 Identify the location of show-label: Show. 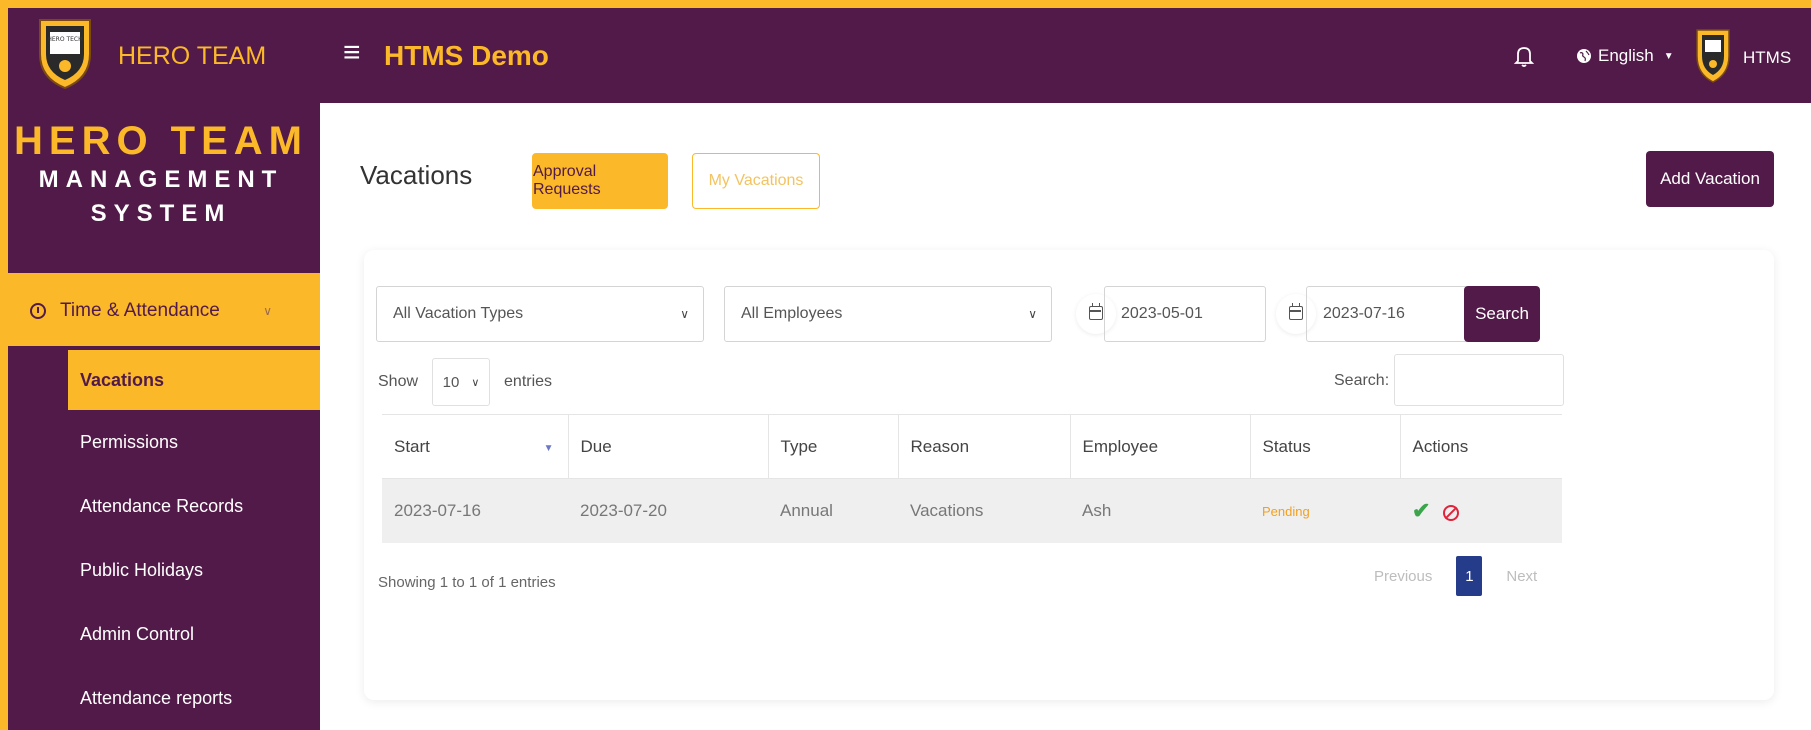
(398, 381).